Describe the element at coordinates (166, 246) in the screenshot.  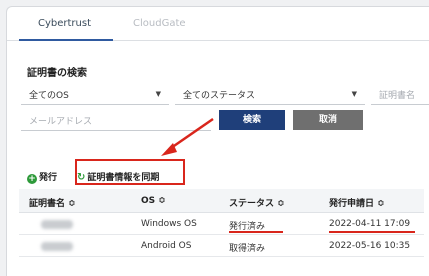
I see `row-os: Android OS` at that location.